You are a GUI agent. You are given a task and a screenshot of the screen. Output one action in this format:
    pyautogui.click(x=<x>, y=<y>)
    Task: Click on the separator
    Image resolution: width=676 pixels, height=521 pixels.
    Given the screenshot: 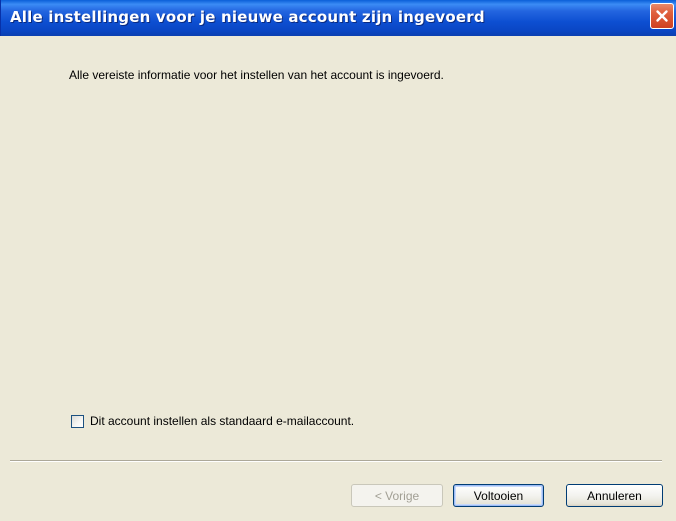 What is the action you would take?
    pyautogui.click(x=336, y=461)
    